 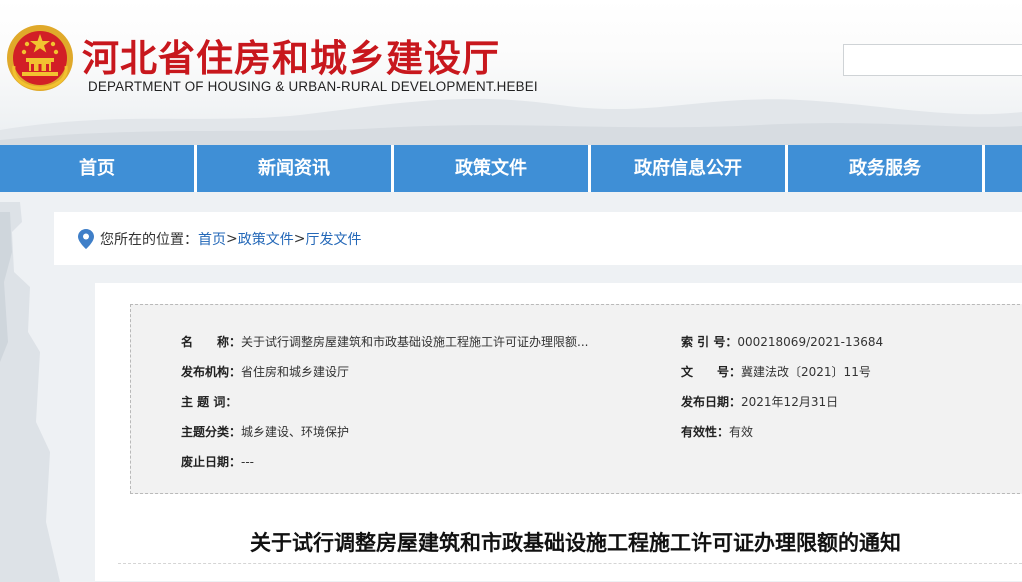 What do you see at coordinates (30, 392) in the screenshot?
I see `building-background-decoration` at bounding box center [30, 392].